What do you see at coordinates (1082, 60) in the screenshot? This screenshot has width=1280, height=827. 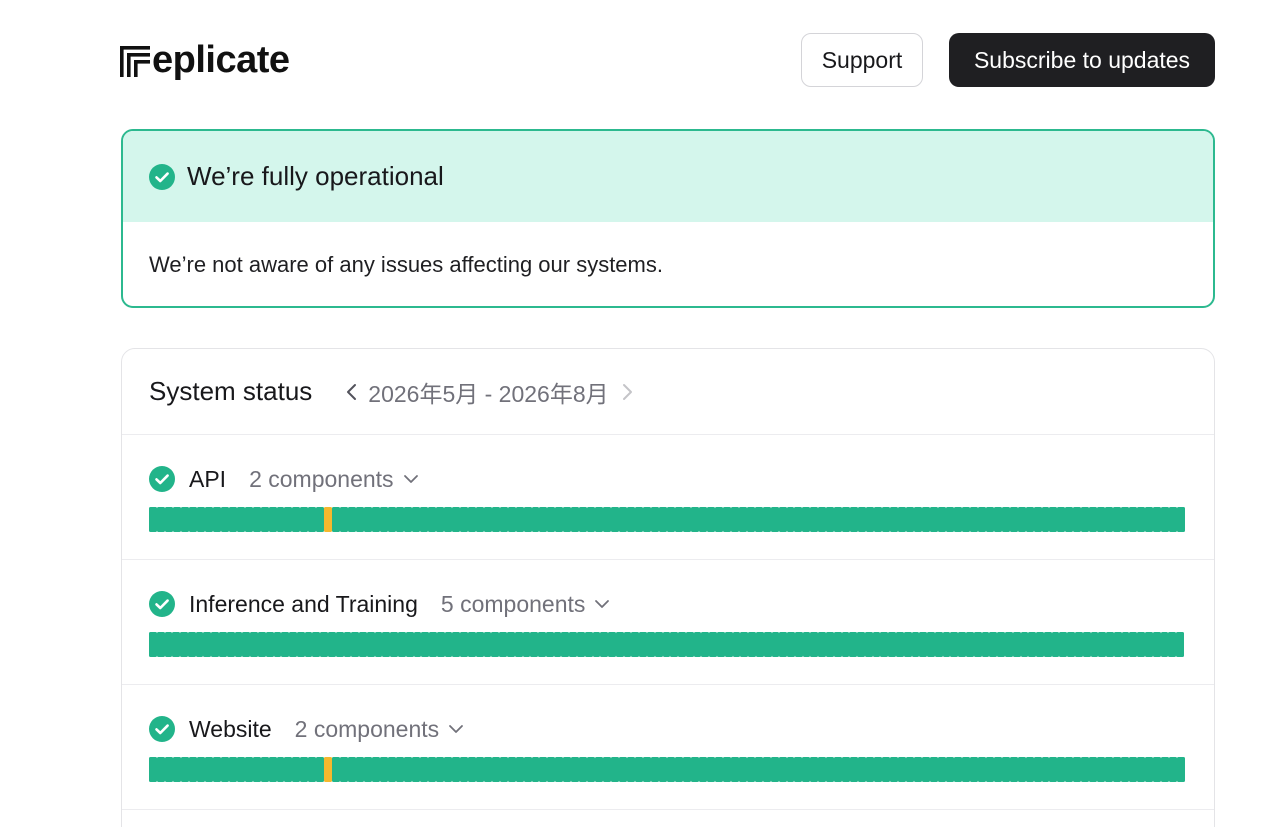 I see `subscribe-button: Subscribe to updates` at bounding box center [1082, 60].